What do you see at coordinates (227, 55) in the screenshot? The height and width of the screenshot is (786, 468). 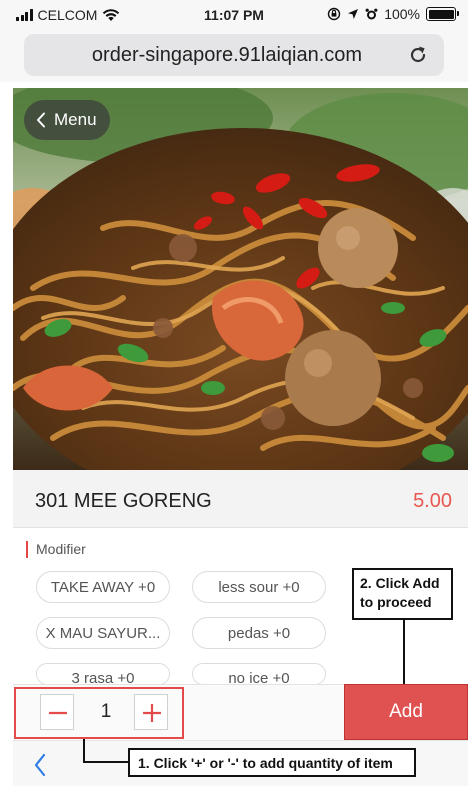 I see `url-text: order-singapore.91laiqian.com` at bounding box center [227, 55].